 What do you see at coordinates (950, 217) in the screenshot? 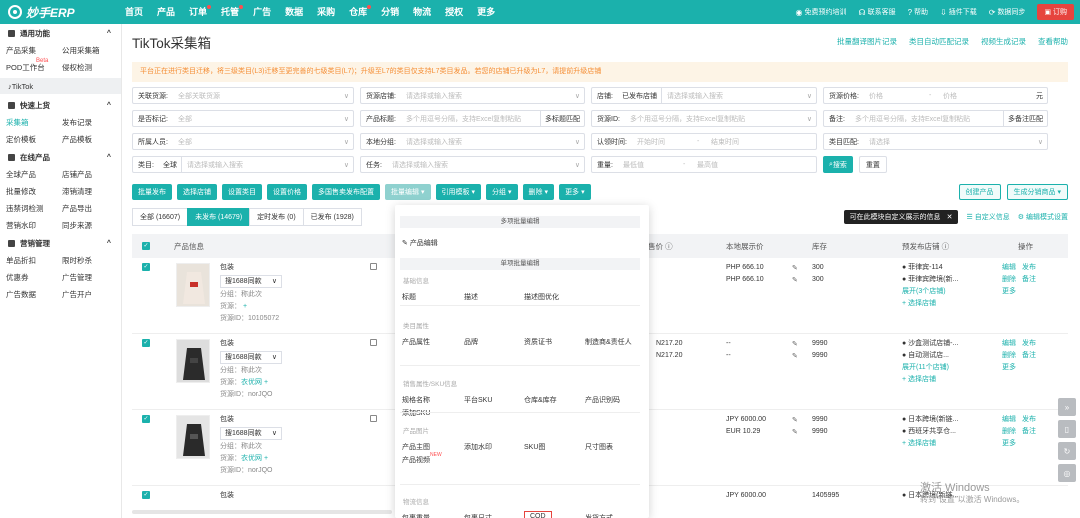
I see `close-icon: ✕` at bounding box center [950, 217].